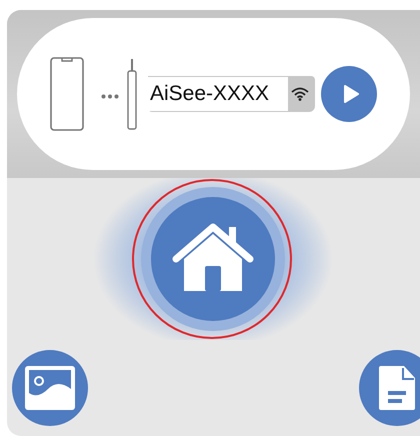 The width and height of the screenshot is (420, 436). What do you see at coordinates (231, 94) in the screenshot?
I see `device-field: AiSee-XXXX` at bounding box center [231, 94].